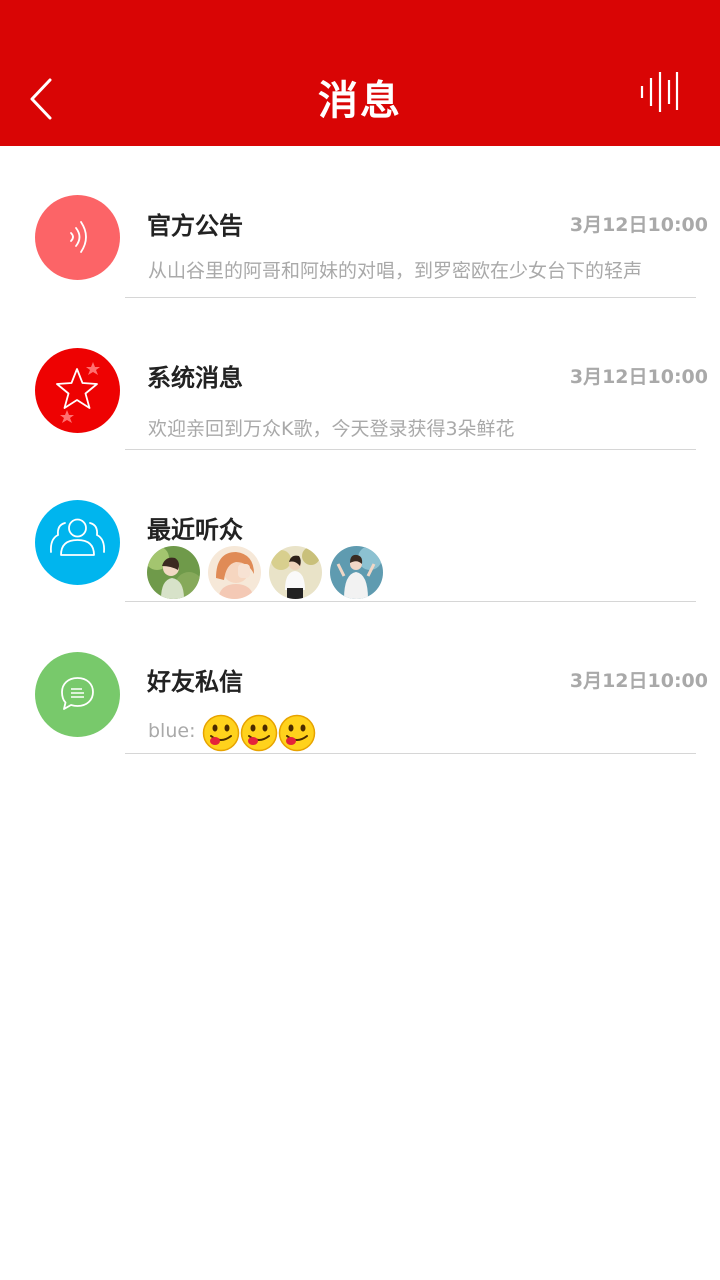 The image size is (720, 1280). Describe the element at coordinates (331, 429) in the screenshot. I see `message-preview: 欢迎亲回到万众K歌，今天登录获得3朵鲜花` at that location.